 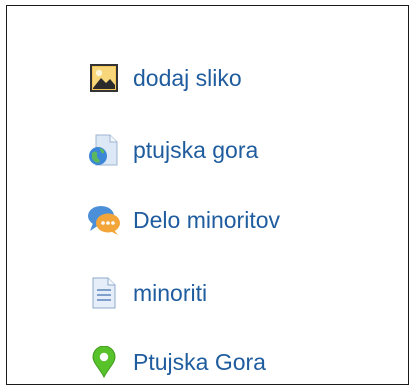 I want to click on list-item-minoriti: minoriti, so click(x=147, y=293).